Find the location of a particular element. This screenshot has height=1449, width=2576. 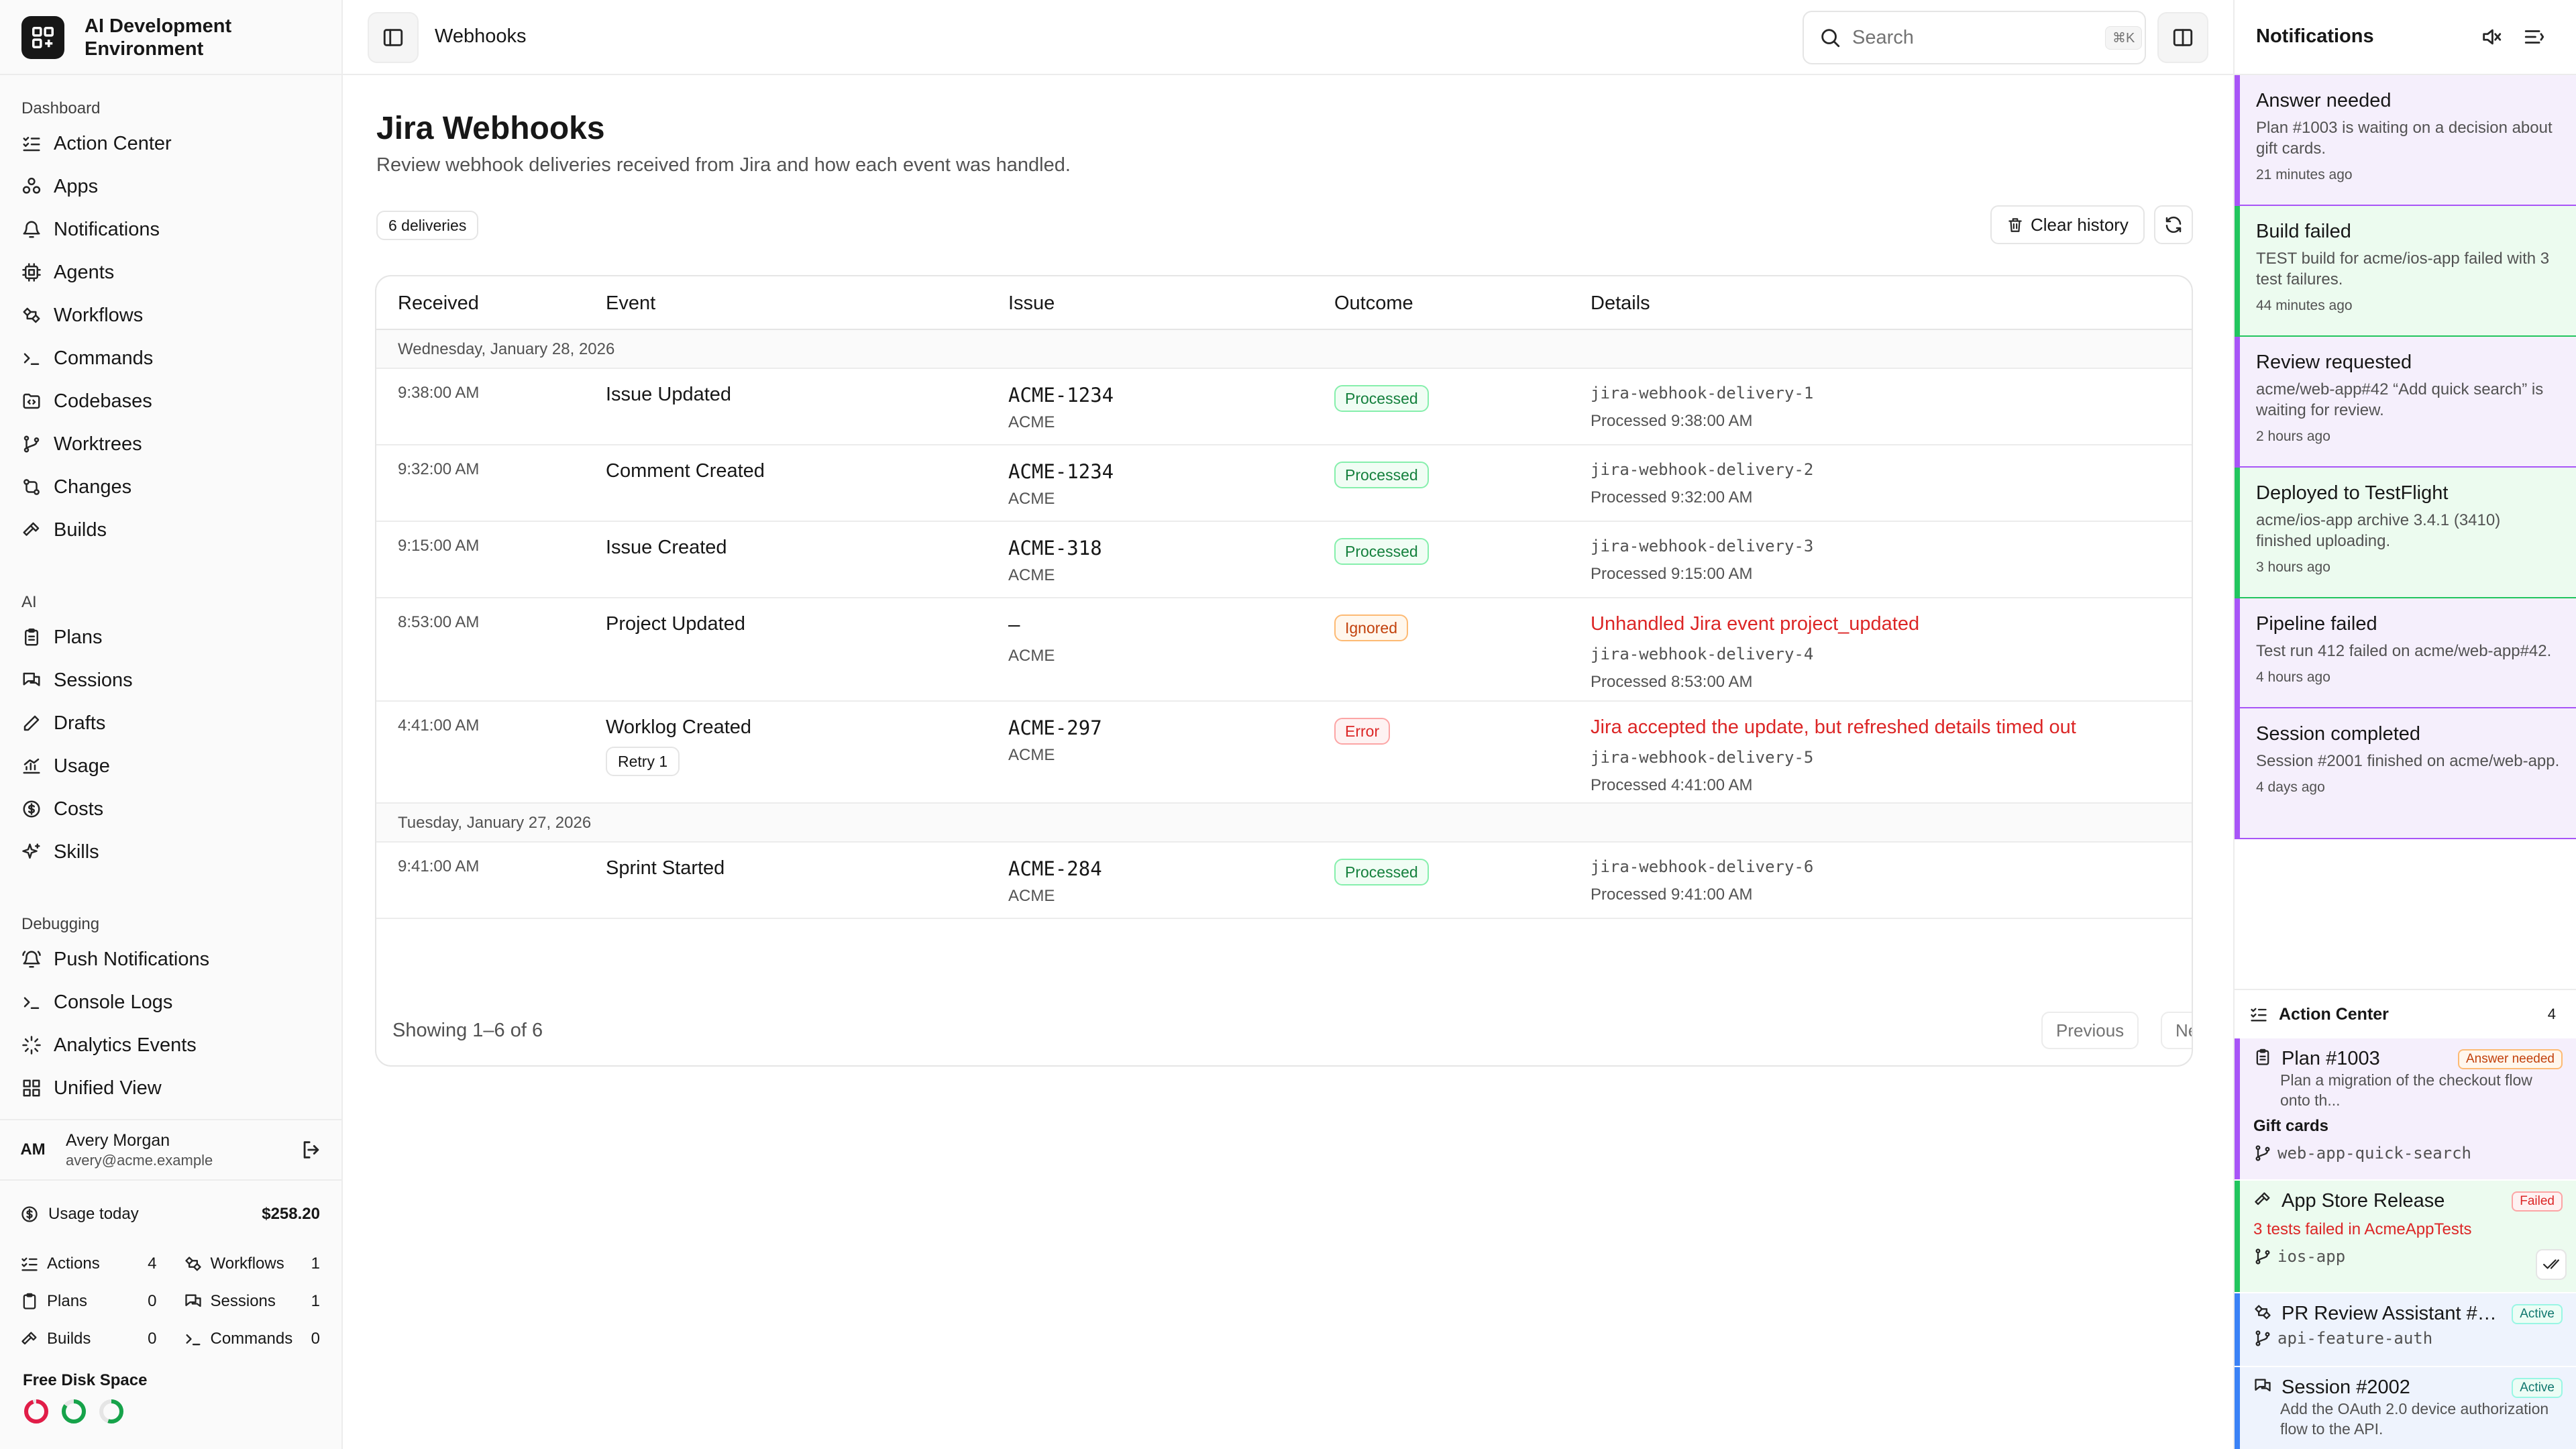

sidebar-item-worktrees: Worktrees is located at coordinates (175, 444).